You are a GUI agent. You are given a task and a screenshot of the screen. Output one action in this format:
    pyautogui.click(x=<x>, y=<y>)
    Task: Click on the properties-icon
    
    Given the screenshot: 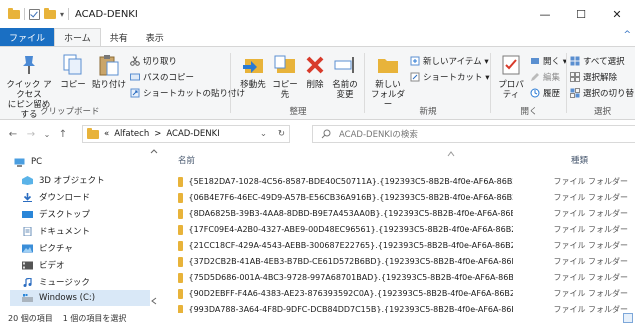 What is the action you would take?
    pyautogui.click(x=511, y=65)
    